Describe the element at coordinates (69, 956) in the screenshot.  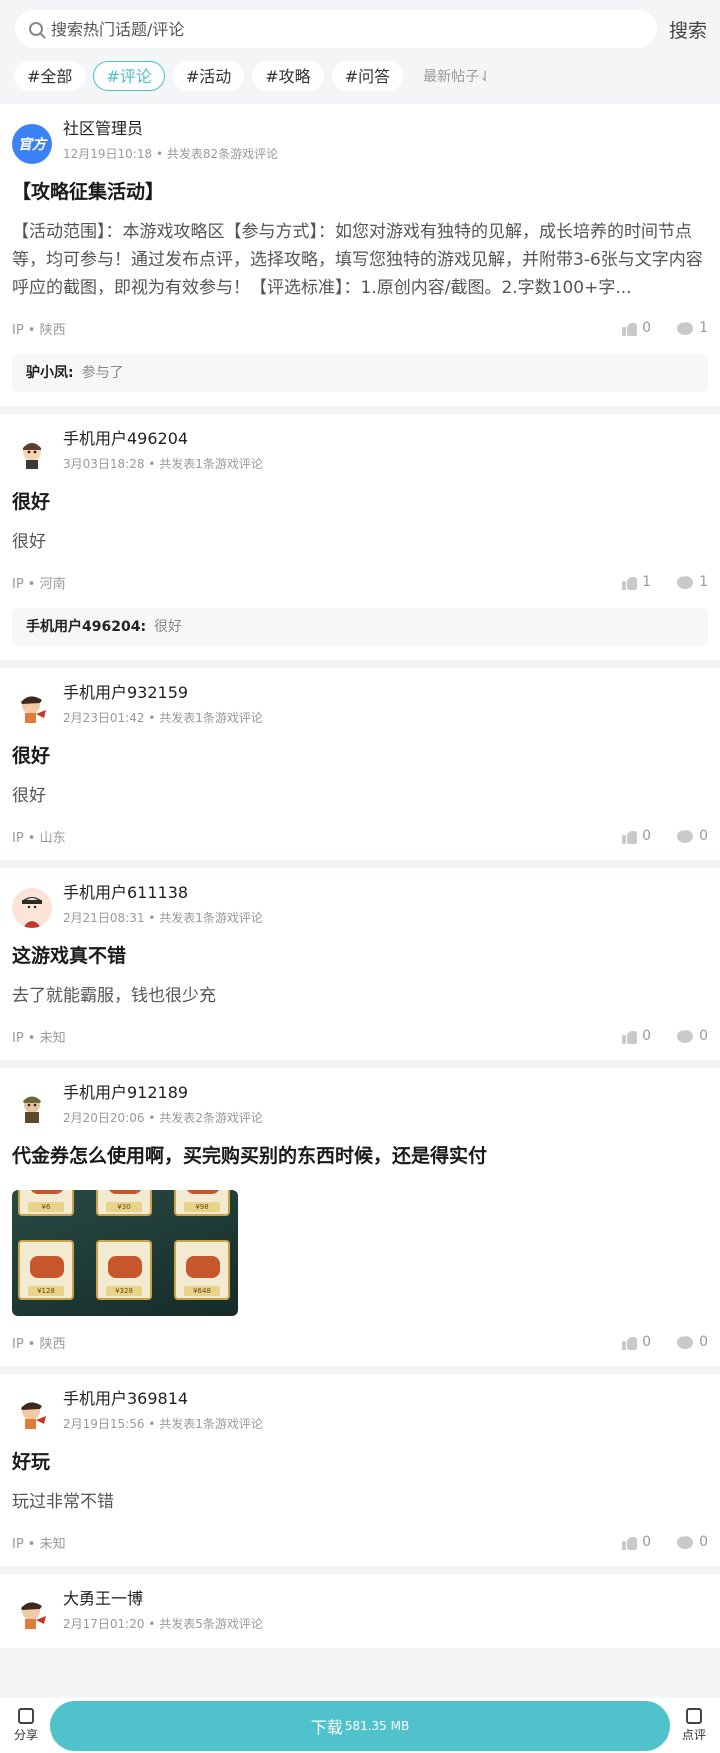
I see `post-title: 这游戏真不错` at that location.